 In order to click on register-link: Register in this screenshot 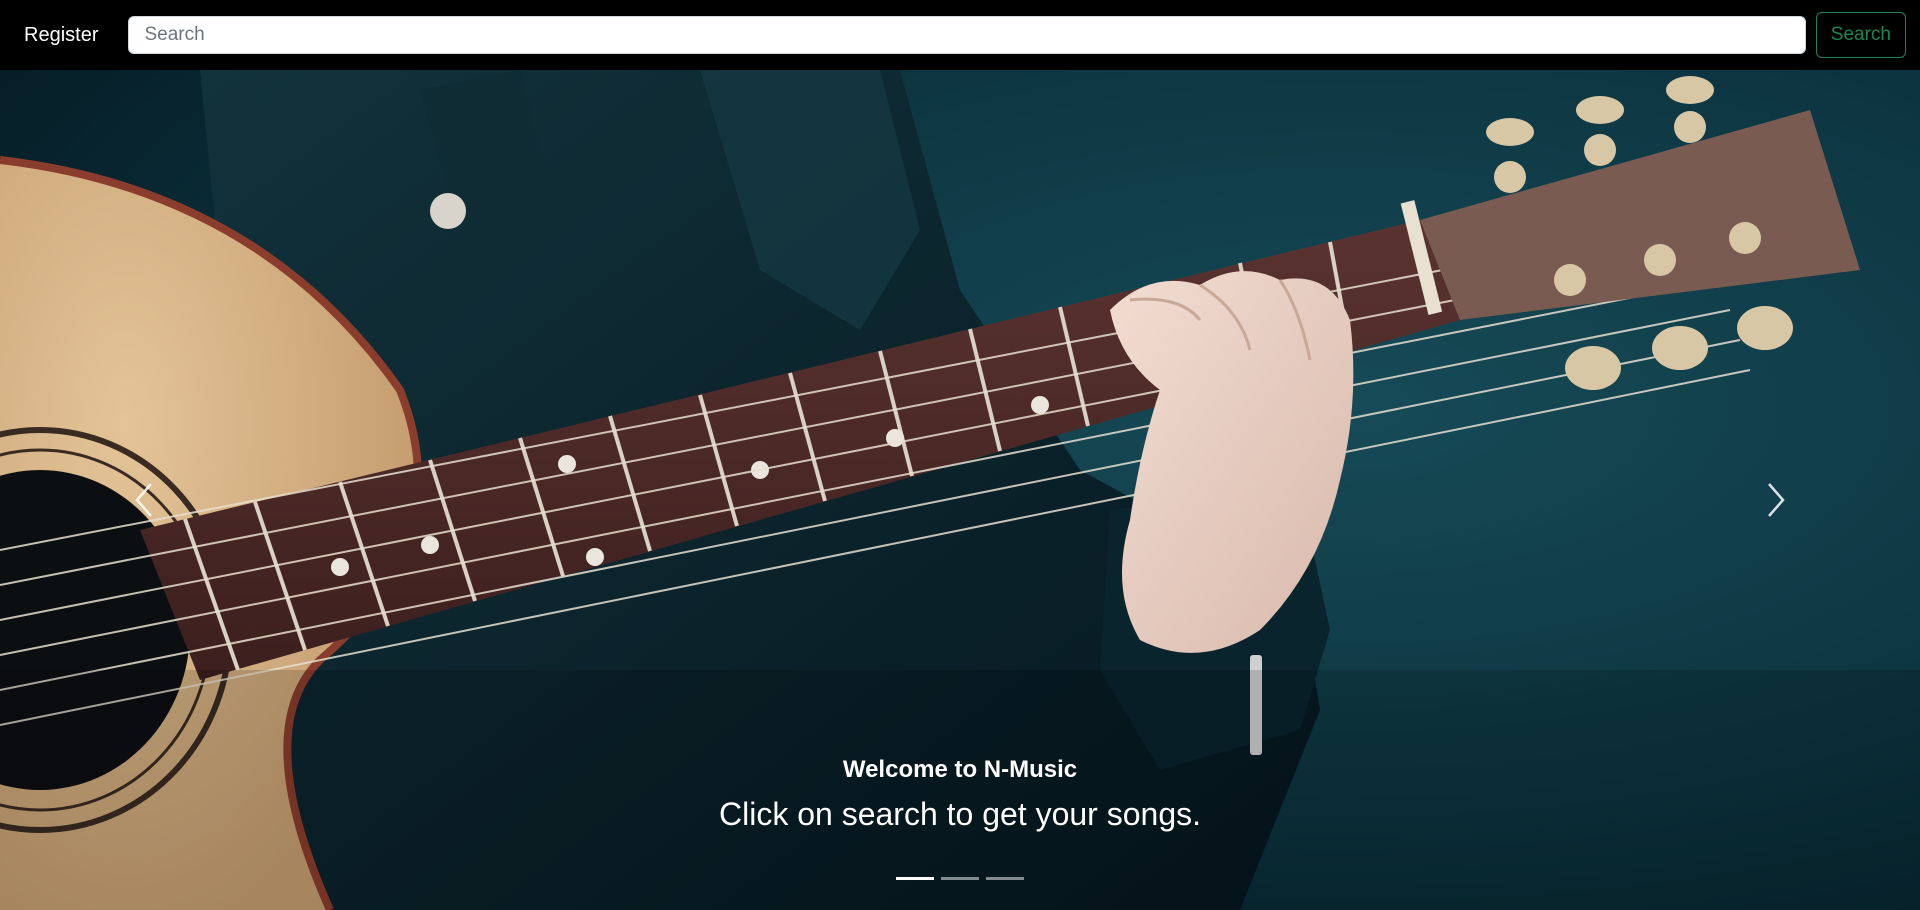, I will do `click(61, 35)`.